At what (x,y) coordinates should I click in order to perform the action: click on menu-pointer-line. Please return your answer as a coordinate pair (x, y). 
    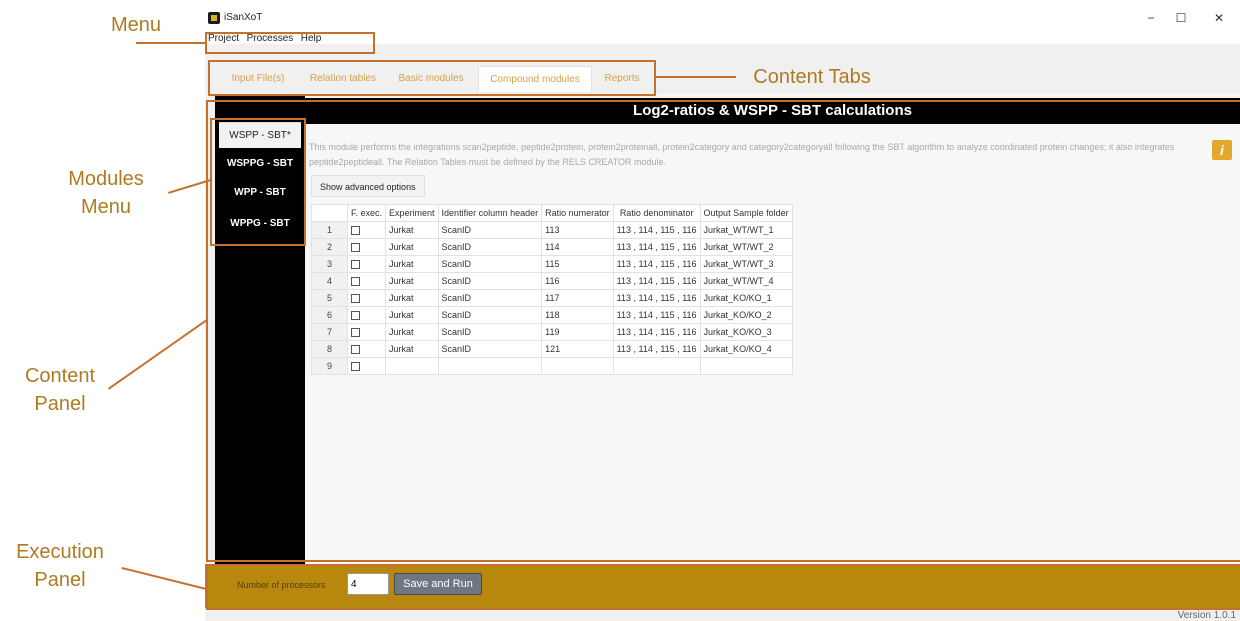
    Looking at the image, I should click on (171, 43).